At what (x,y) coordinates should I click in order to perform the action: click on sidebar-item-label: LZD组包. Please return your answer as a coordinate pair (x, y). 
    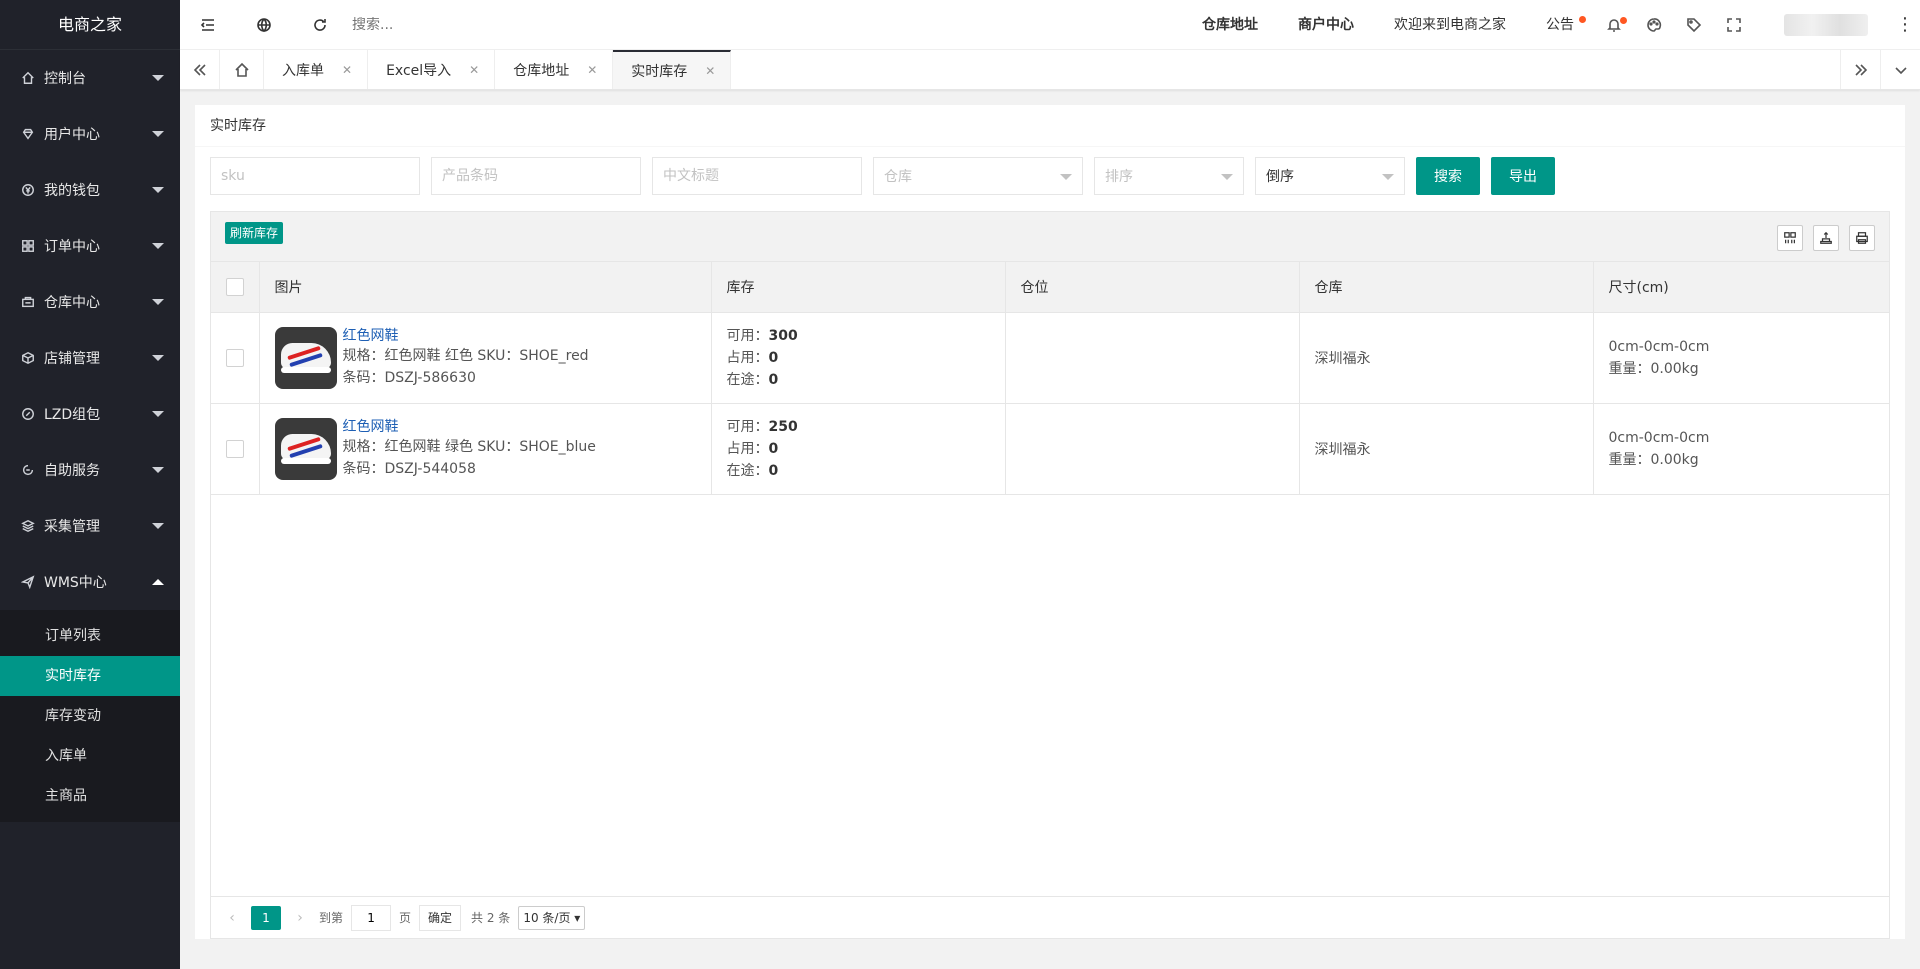
    Looking at the image, I should click on (72, 415).